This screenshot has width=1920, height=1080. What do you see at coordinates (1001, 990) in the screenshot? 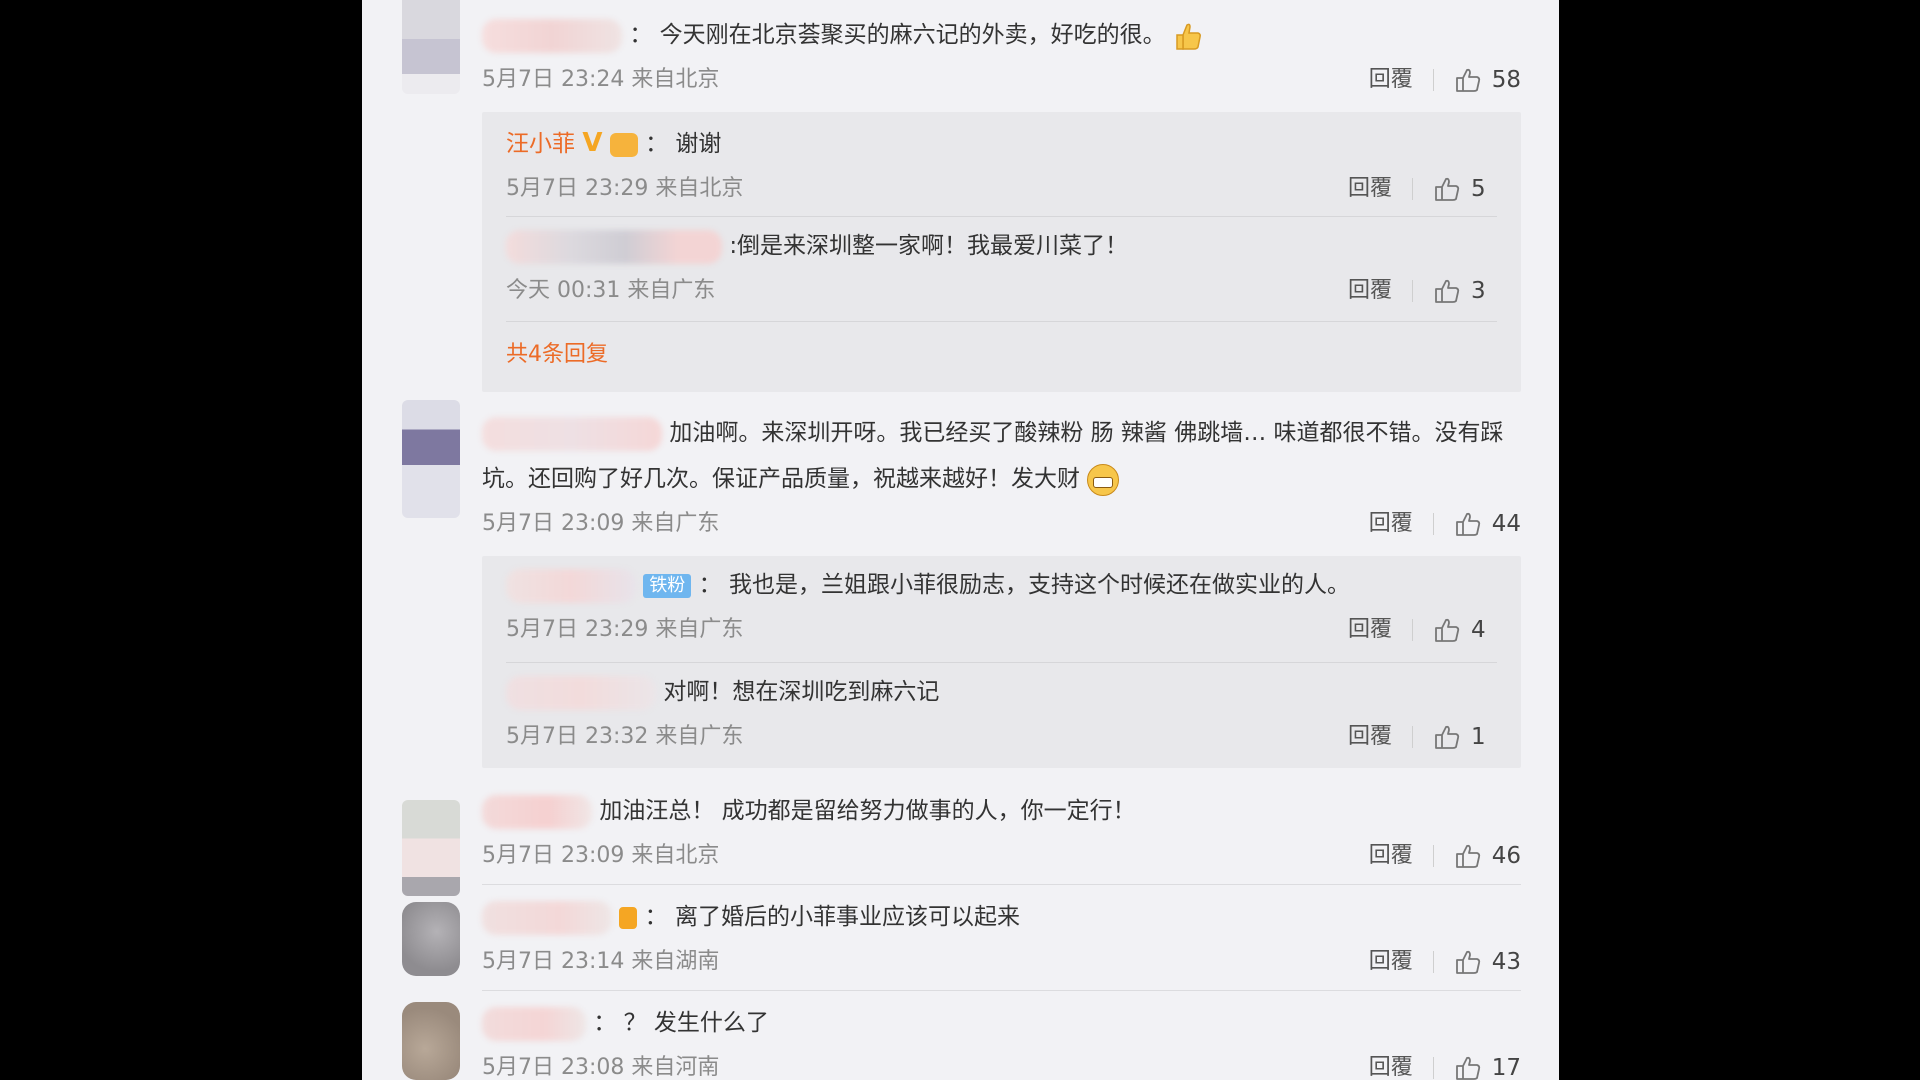
I see `comment-divider` at bounding box center [1001, 990].